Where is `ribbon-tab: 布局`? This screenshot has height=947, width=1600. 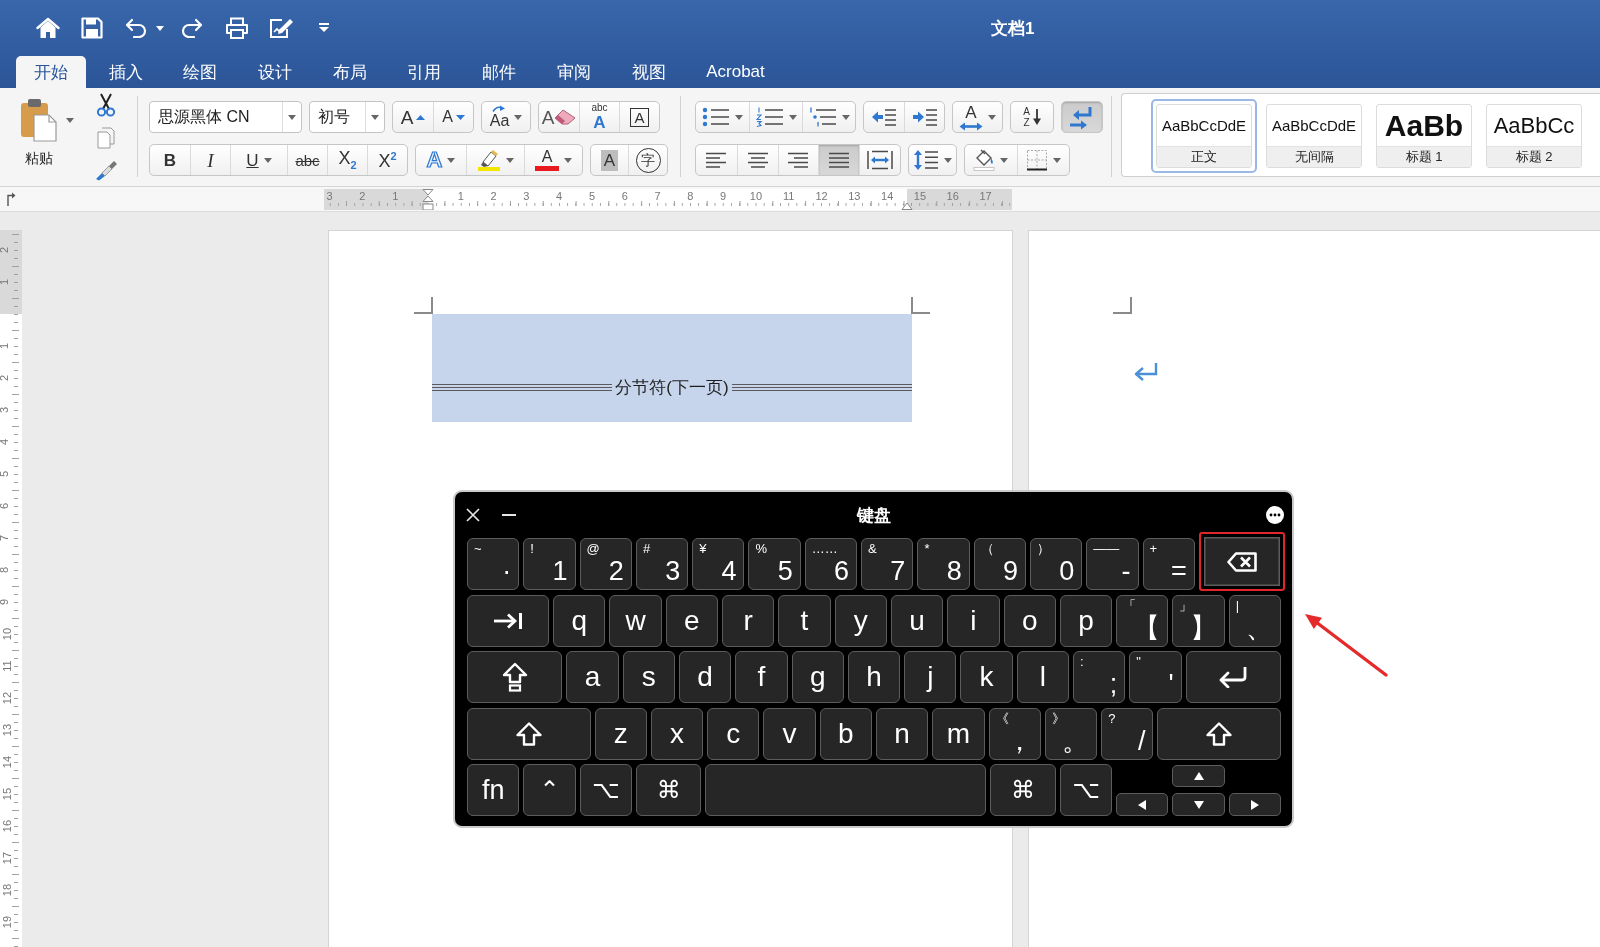
ribbon-tab: 布局 is located at coordinates (349, 72).